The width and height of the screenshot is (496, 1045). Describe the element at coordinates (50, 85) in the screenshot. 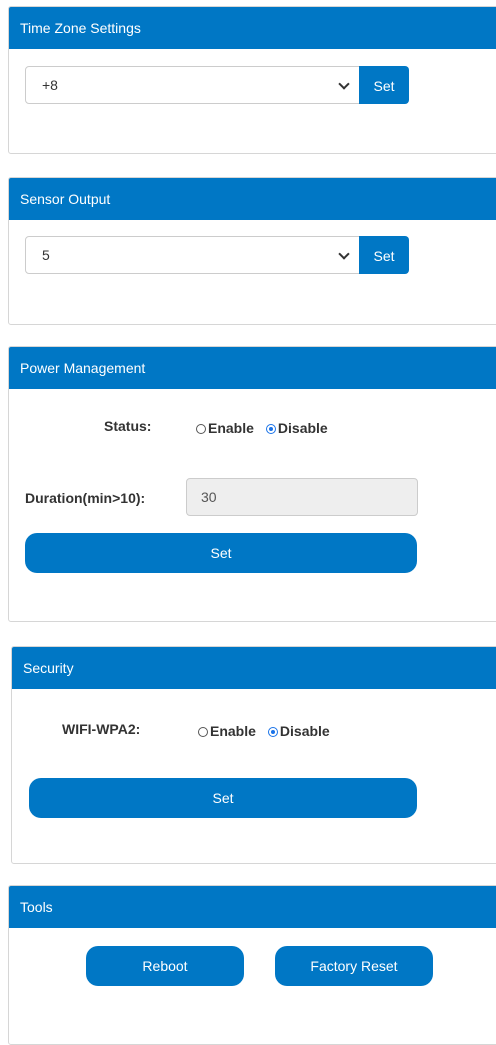

I see `timezone-select-value: +8` at that location.